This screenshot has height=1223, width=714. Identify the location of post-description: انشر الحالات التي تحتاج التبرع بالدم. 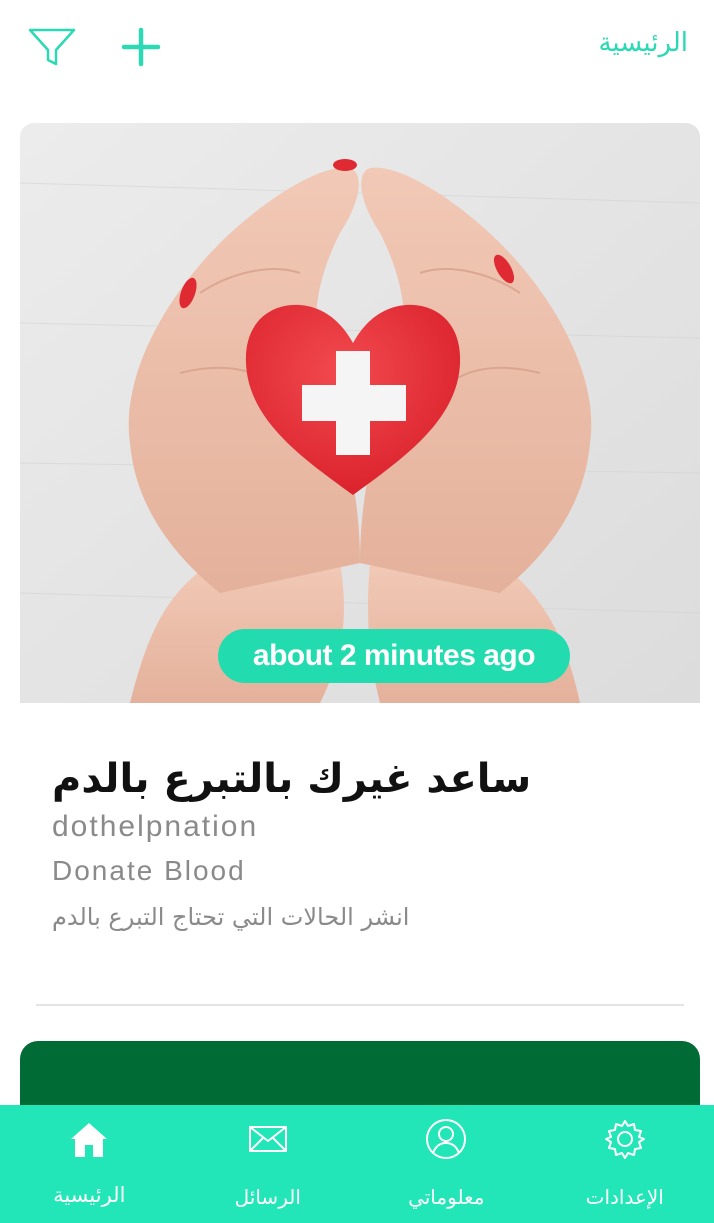
(231, 917).